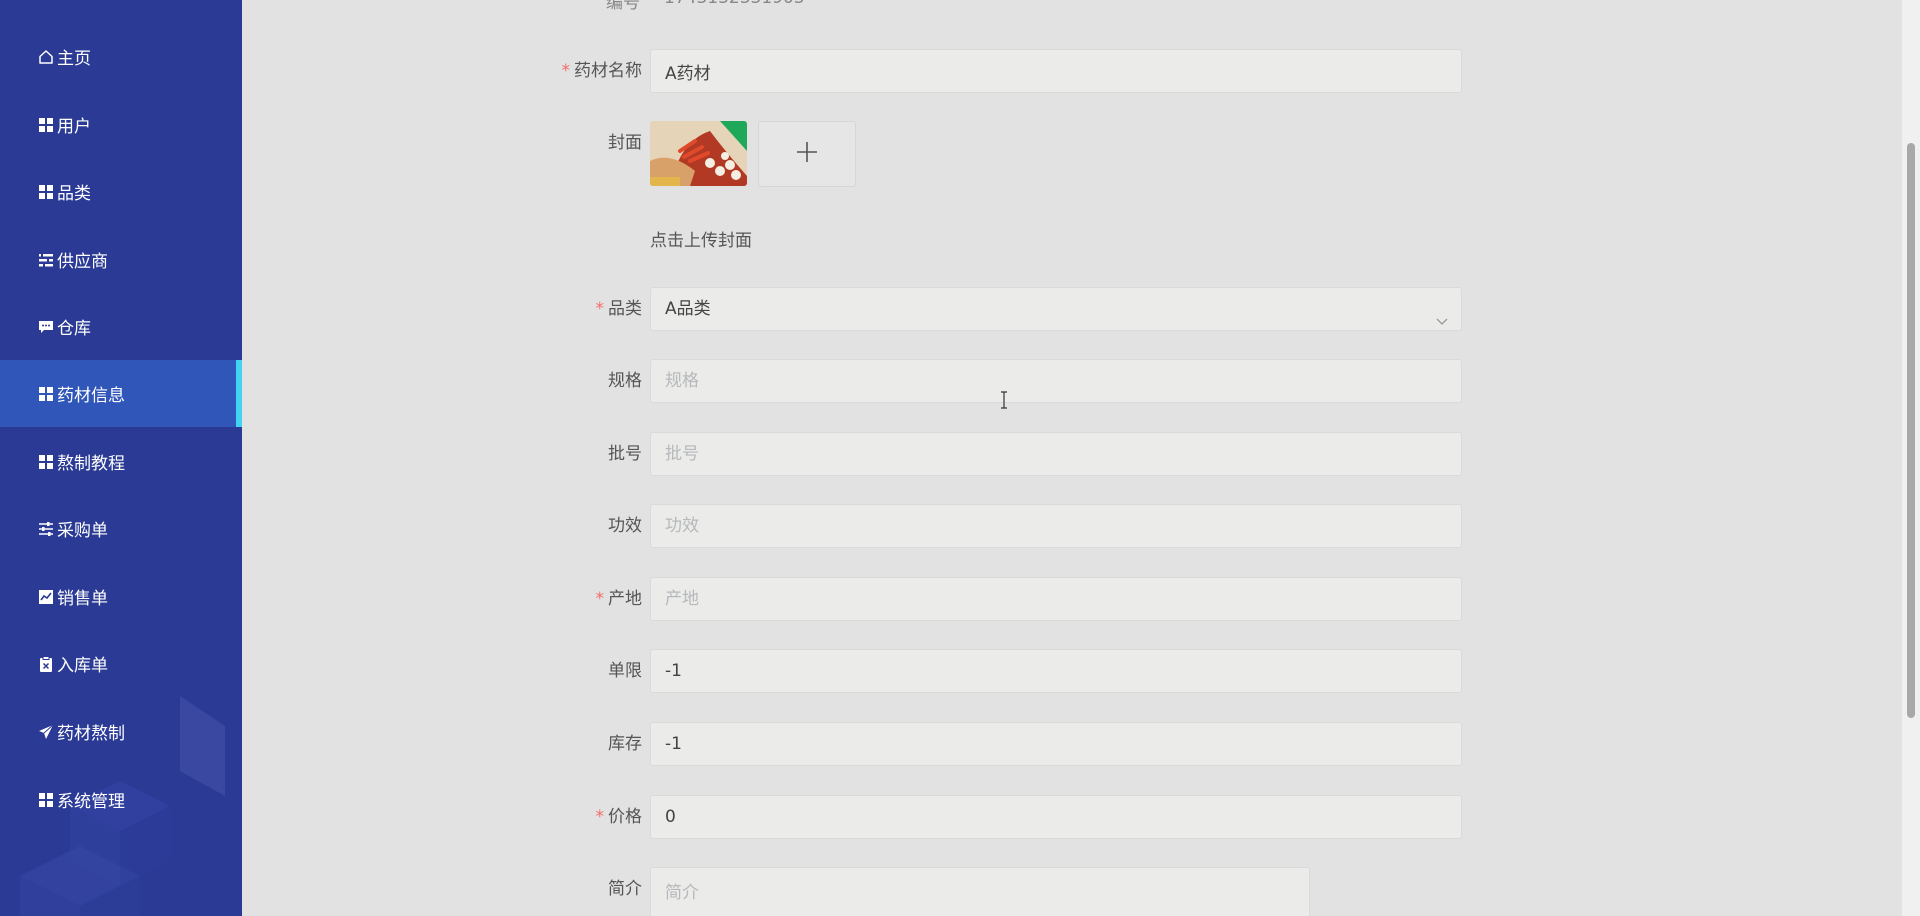  I want to click on field-label: * 产地, so click(619, 599).